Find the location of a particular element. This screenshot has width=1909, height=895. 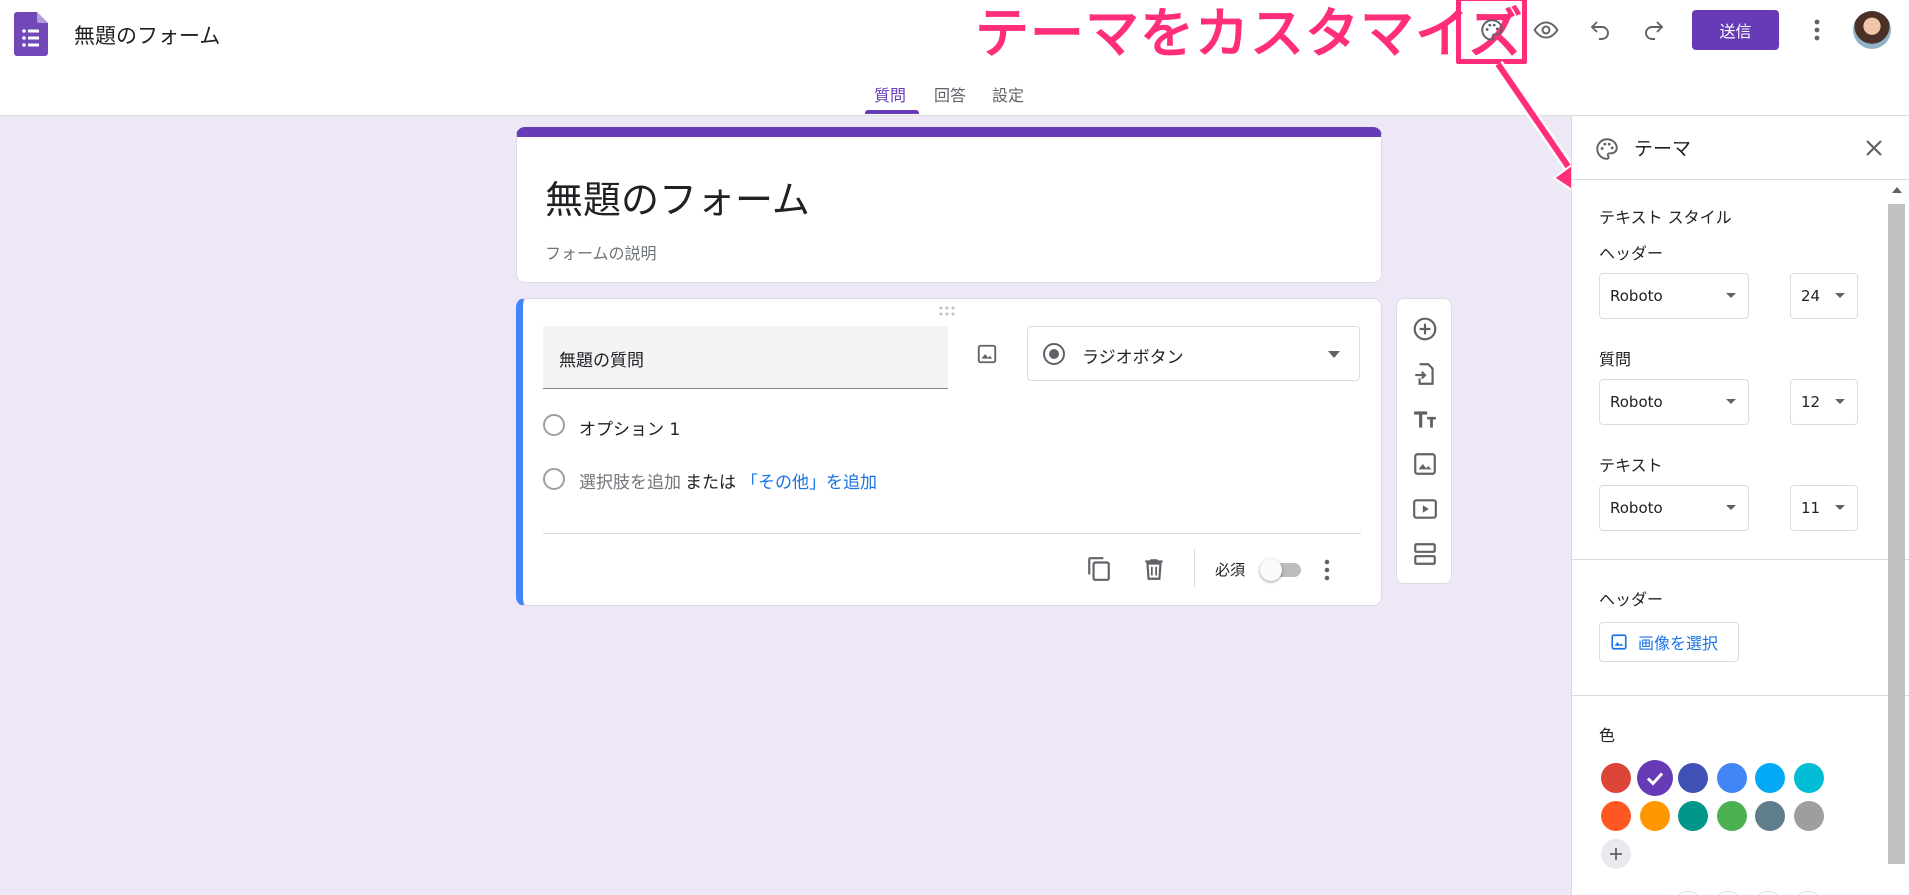

theme-panel-header: テーマ is located at coordinates (1740, 148).